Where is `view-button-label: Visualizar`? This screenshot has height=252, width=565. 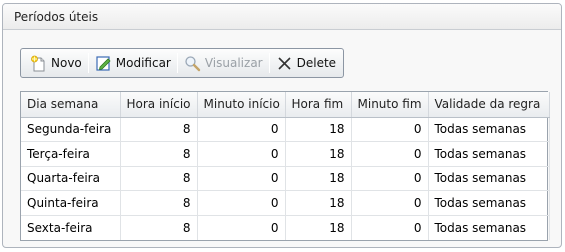 view-button-label: Visualizar is located at coordinates (233, 63).